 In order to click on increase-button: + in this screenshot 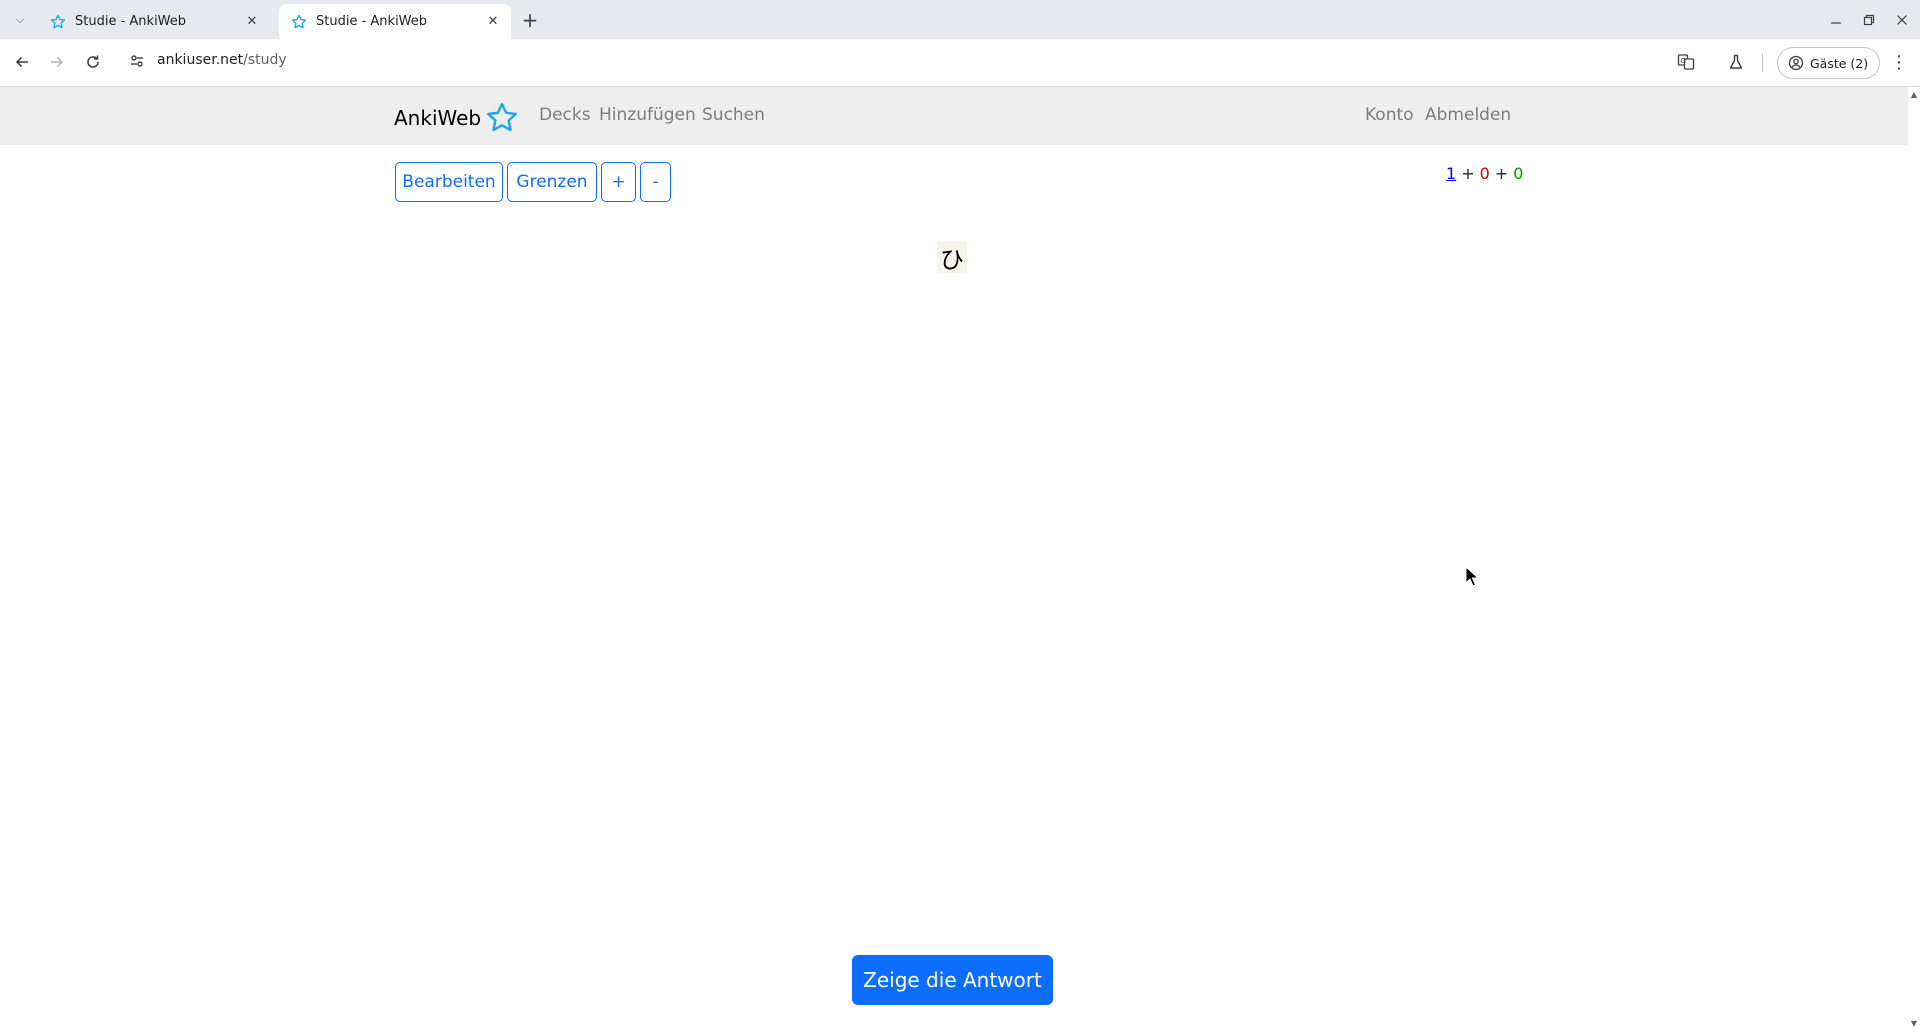, I will do `click(618, 182)`.